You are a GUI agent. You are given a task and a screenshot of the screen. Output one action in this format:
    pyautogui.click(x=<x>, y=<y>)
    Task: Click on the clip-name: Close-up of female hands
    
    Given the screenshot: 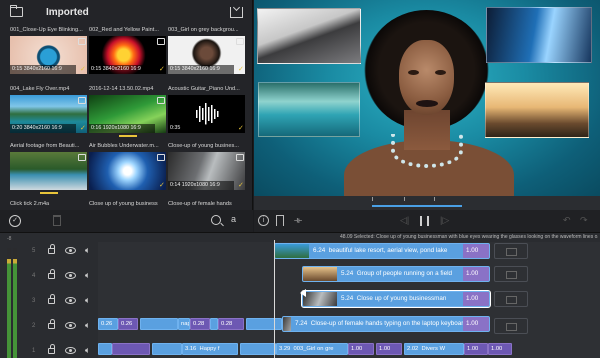 What is the action you would take?
    pyautogui.click(x=200, y=204)
    